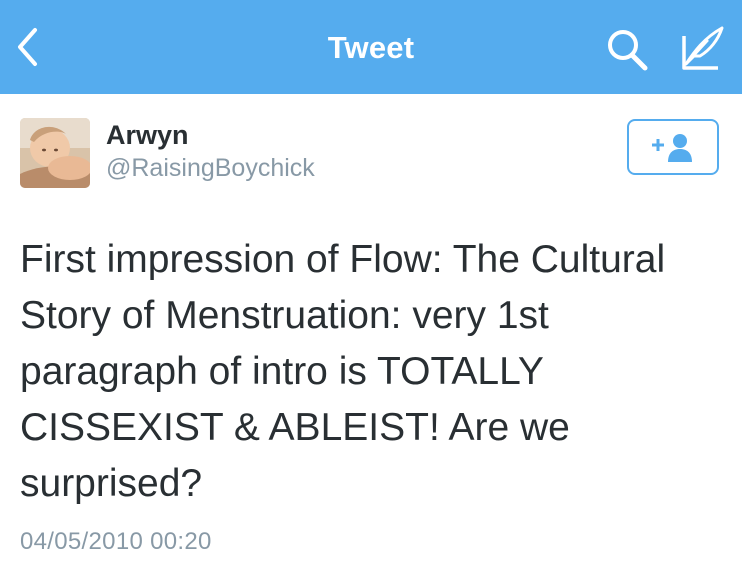 The image size is (742, 584). I want to click on profile-photo-icon, so click(55, 153).